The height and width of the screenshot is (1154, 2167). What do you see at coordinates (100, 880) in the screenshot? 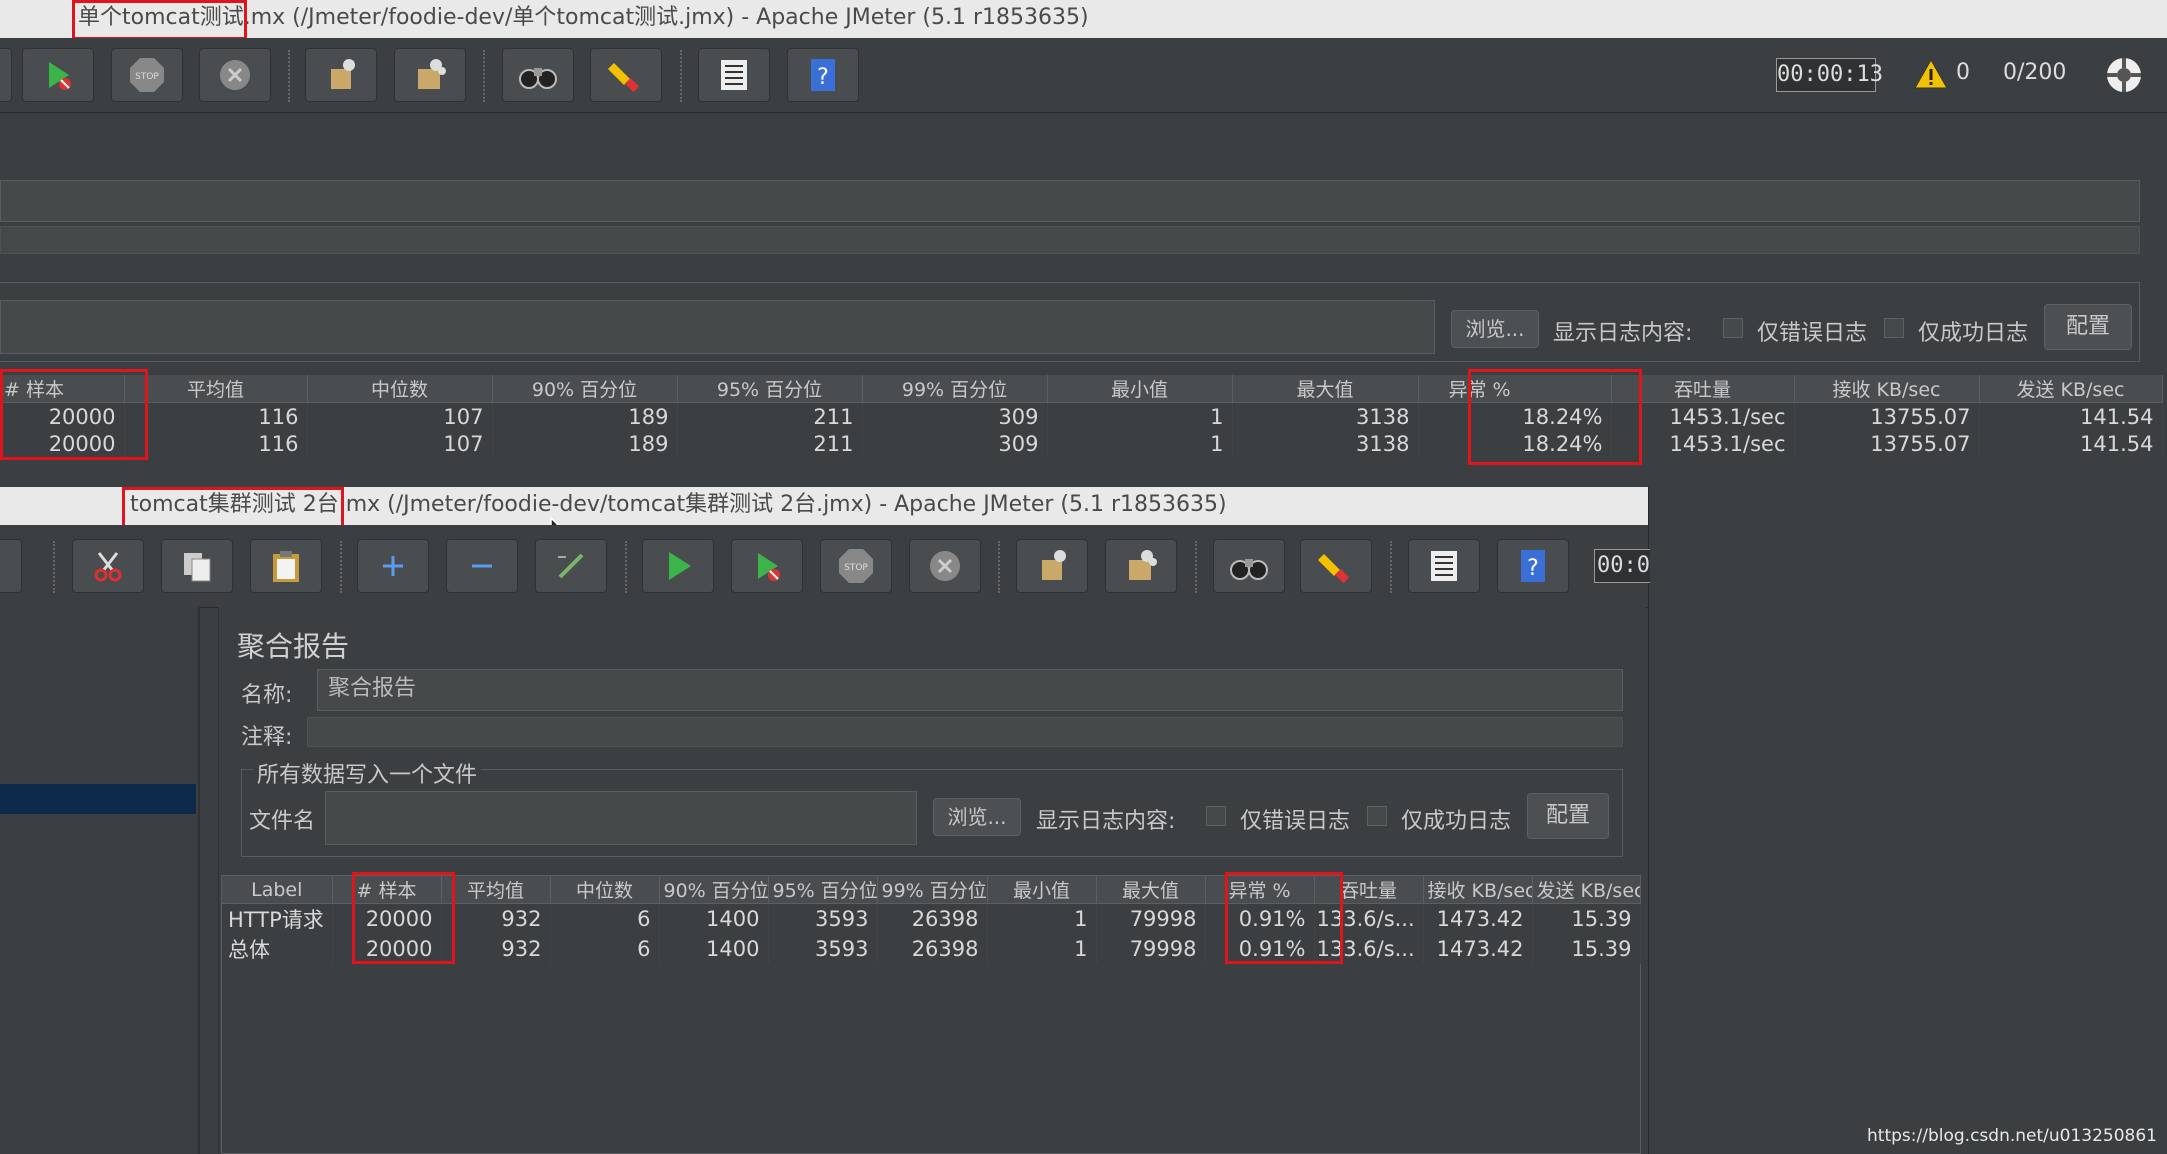
I see `test-plan-tree` at bounding box center [100, 880].